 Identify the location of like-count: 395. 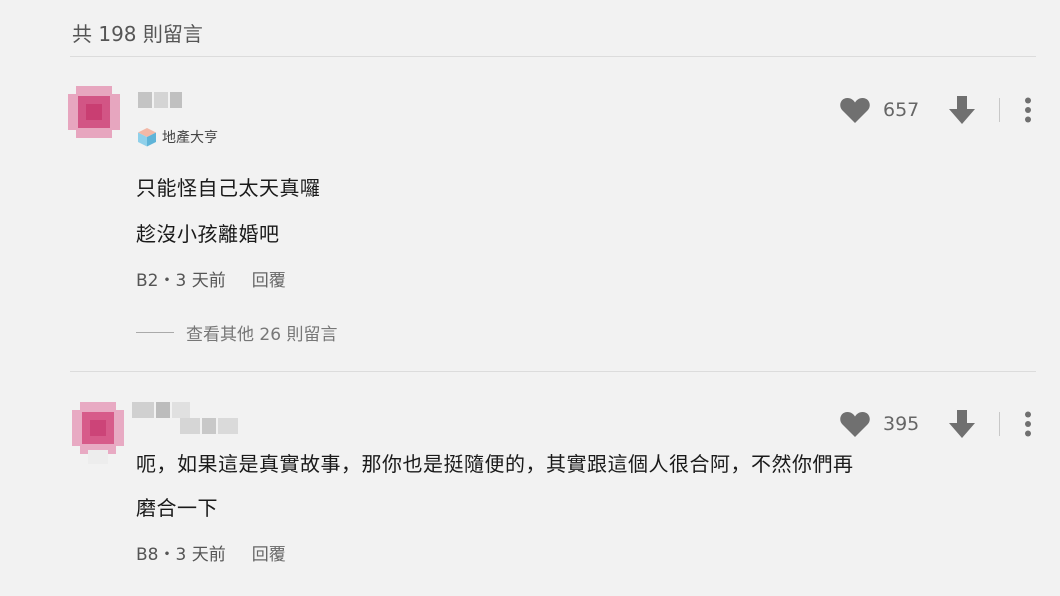
(901, 424).